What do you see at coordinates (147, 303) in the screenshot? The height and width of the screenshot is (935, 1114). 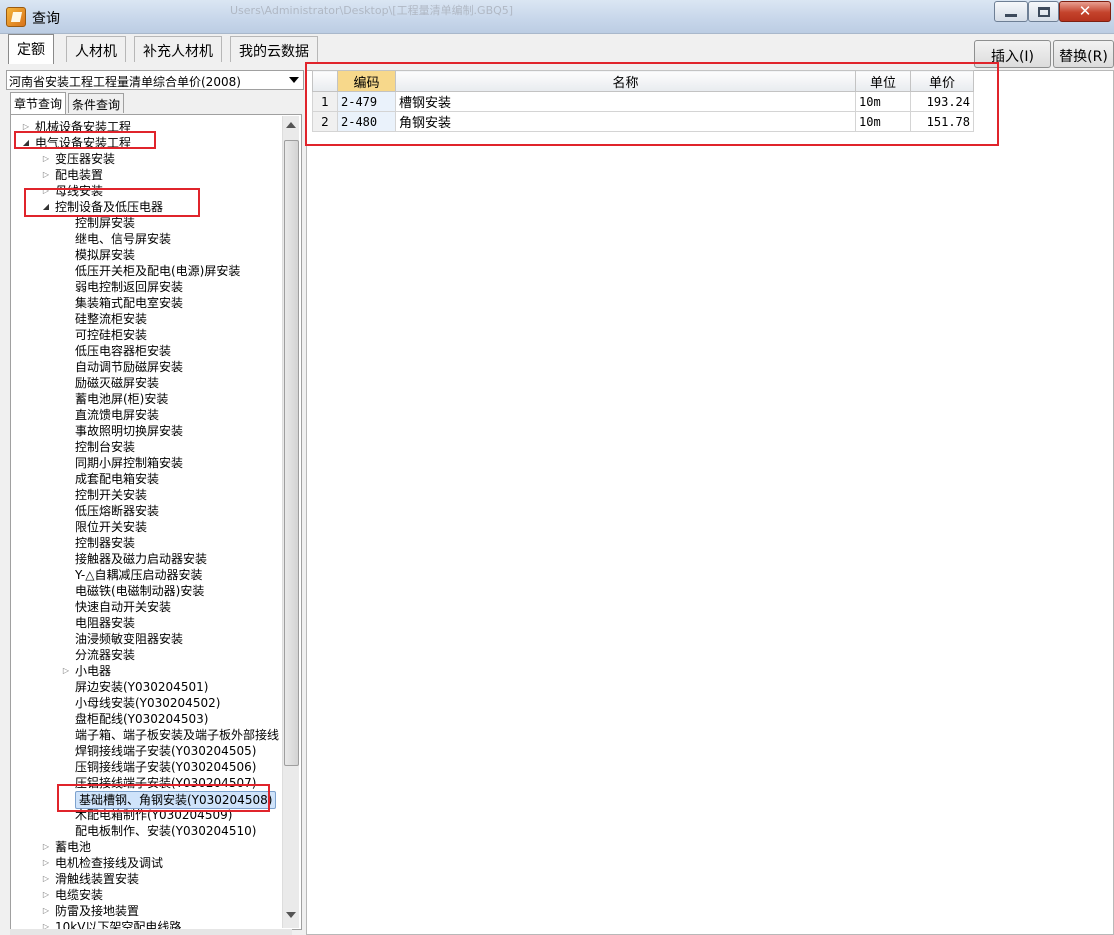 I see `tree-item: 集装箱式配电室安装` at bounding box center [147, 303].